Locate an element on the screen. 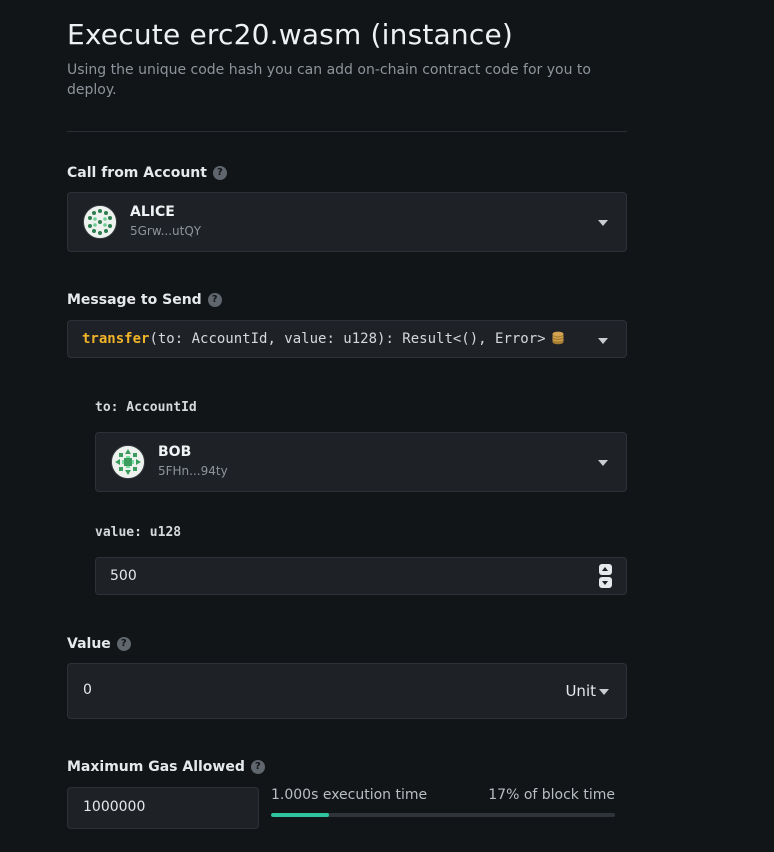  call-from-label-text: Call from Account is located at coordinates (137, 173).